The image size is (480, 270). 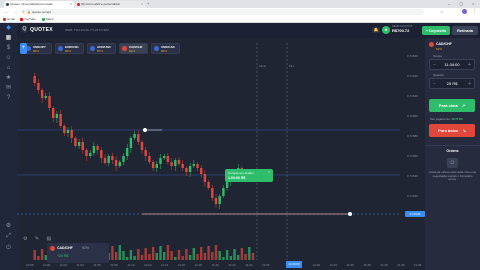 What do you see at coordinates (23, 48) in the screenshot?
I see `add-asset-button: +` at bounding box center [23, 48].